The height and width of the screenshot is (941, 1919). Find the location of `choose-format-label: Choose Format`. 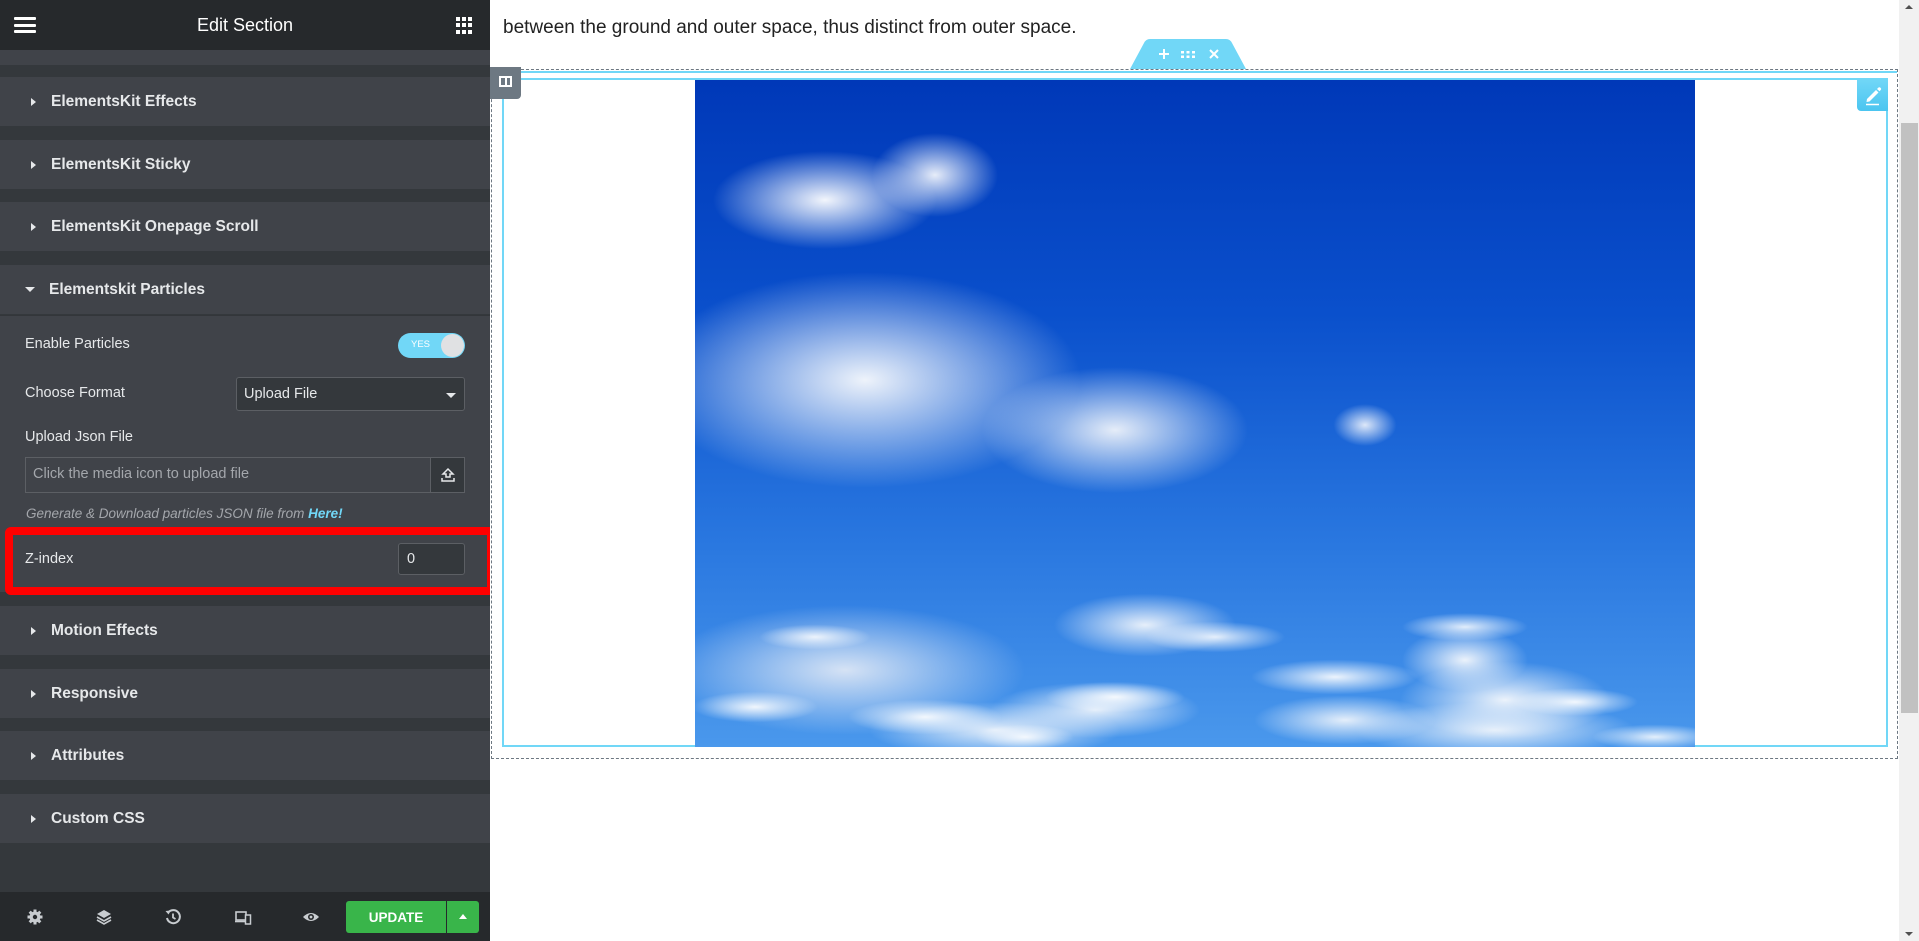

choose-format-label: Choose Format is located at coordinates (75, 393).